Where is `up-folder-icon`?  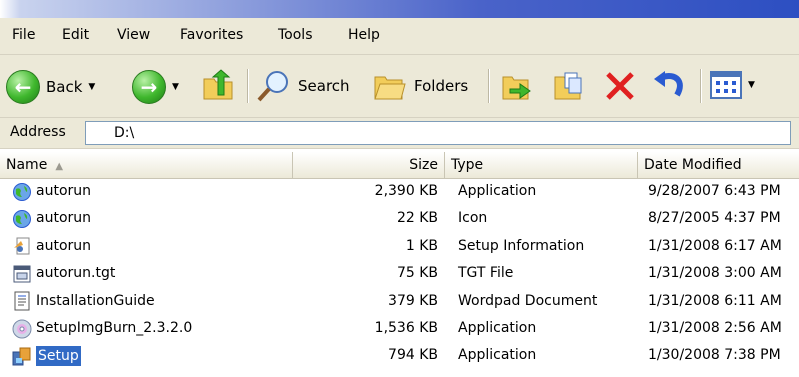
up-folder-icon is located at coordinates (218, 84).